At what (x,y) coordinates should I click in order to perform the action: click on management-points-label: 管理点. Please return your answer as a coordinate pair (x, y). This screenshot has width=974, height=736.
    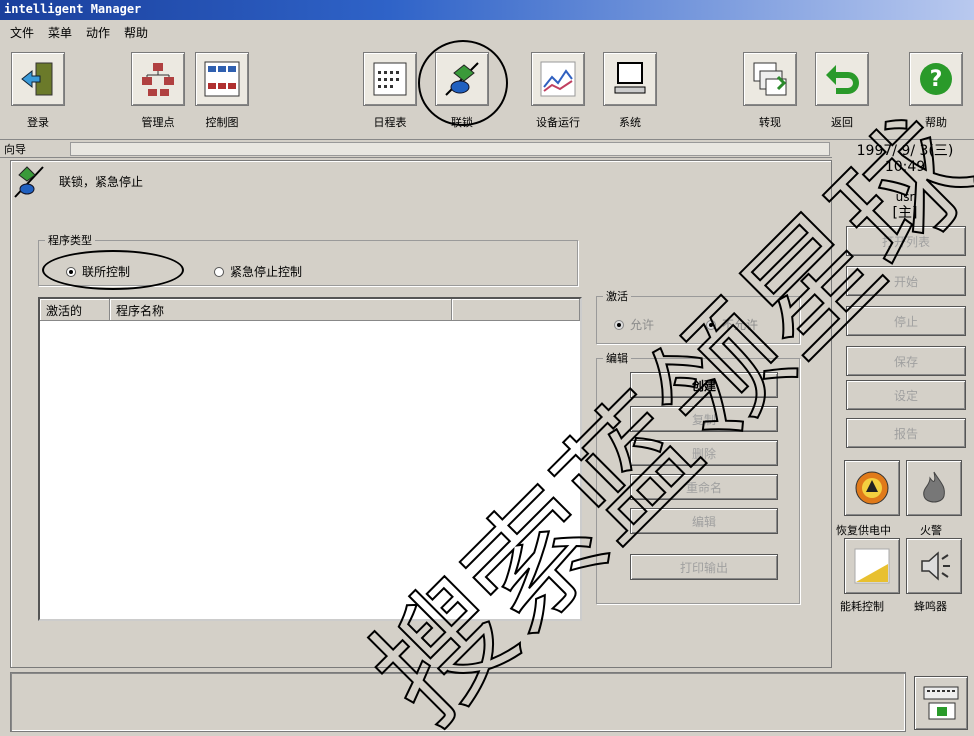
    Looking at the image, I should click on (158, 122).